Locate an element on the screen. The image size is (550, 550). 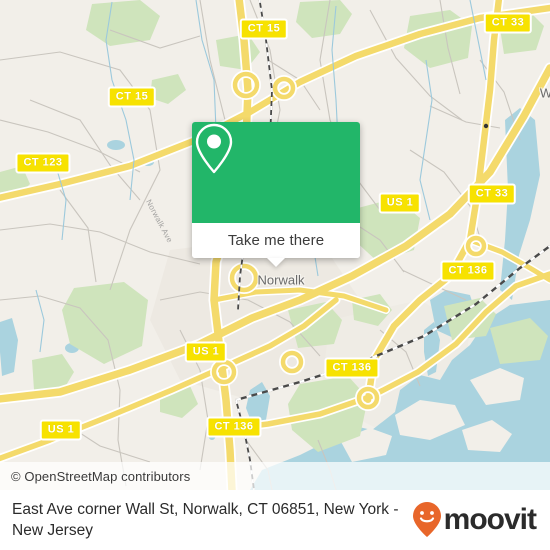
popup-card-pointer is located at coordinates (276, 262).